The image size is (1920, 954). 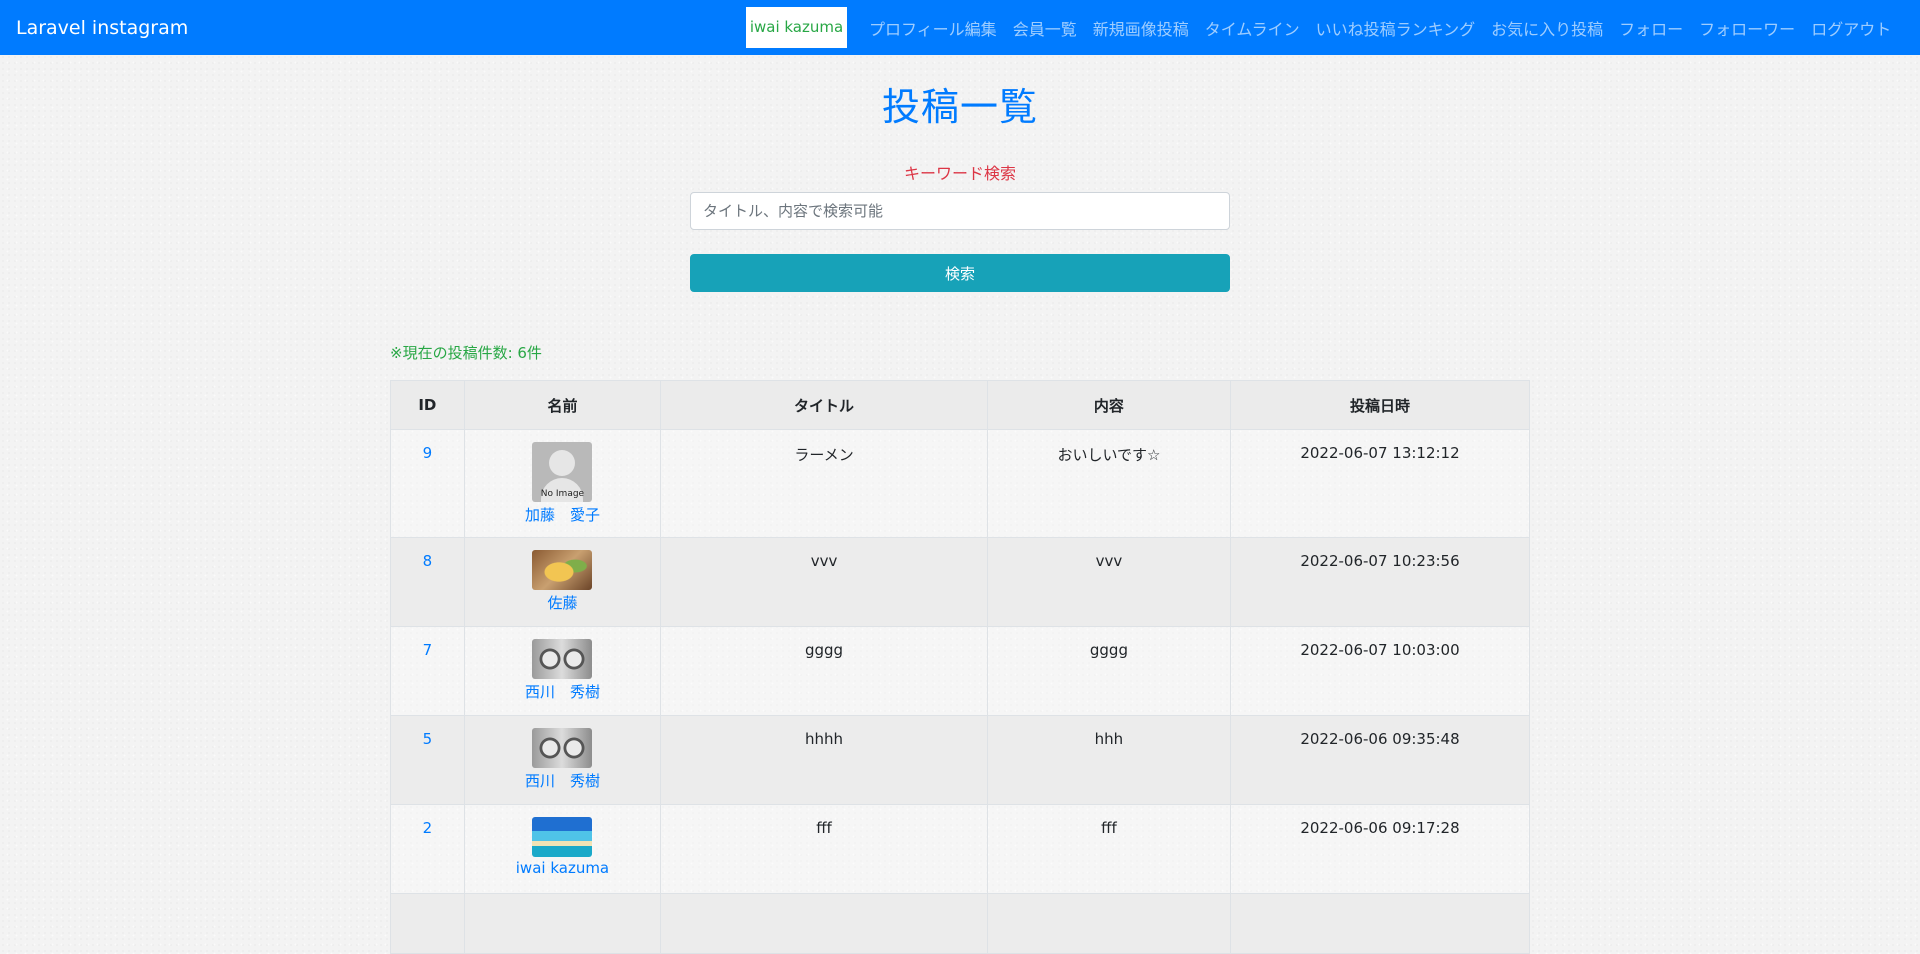 What do you see at coordinates (562, 494) in the screenshot?
I see `no-image-label: No Image` at bounding box center [562, 494].